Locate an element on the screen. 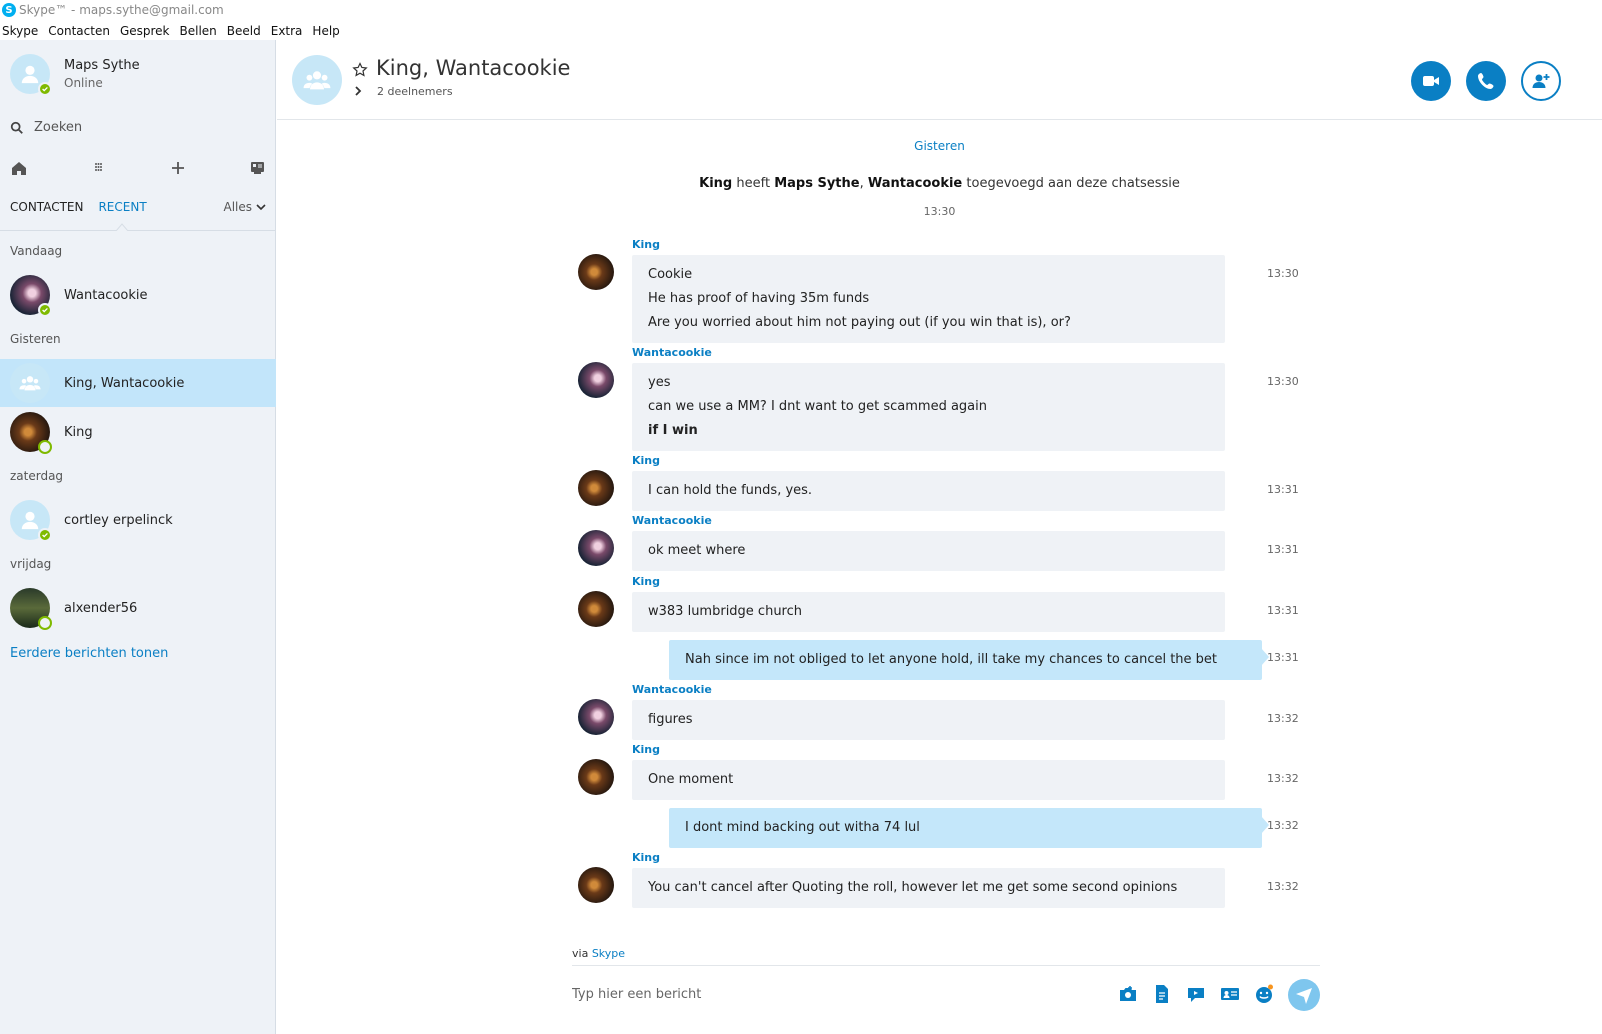  video-call-button is located at coordinates (1431, 81).